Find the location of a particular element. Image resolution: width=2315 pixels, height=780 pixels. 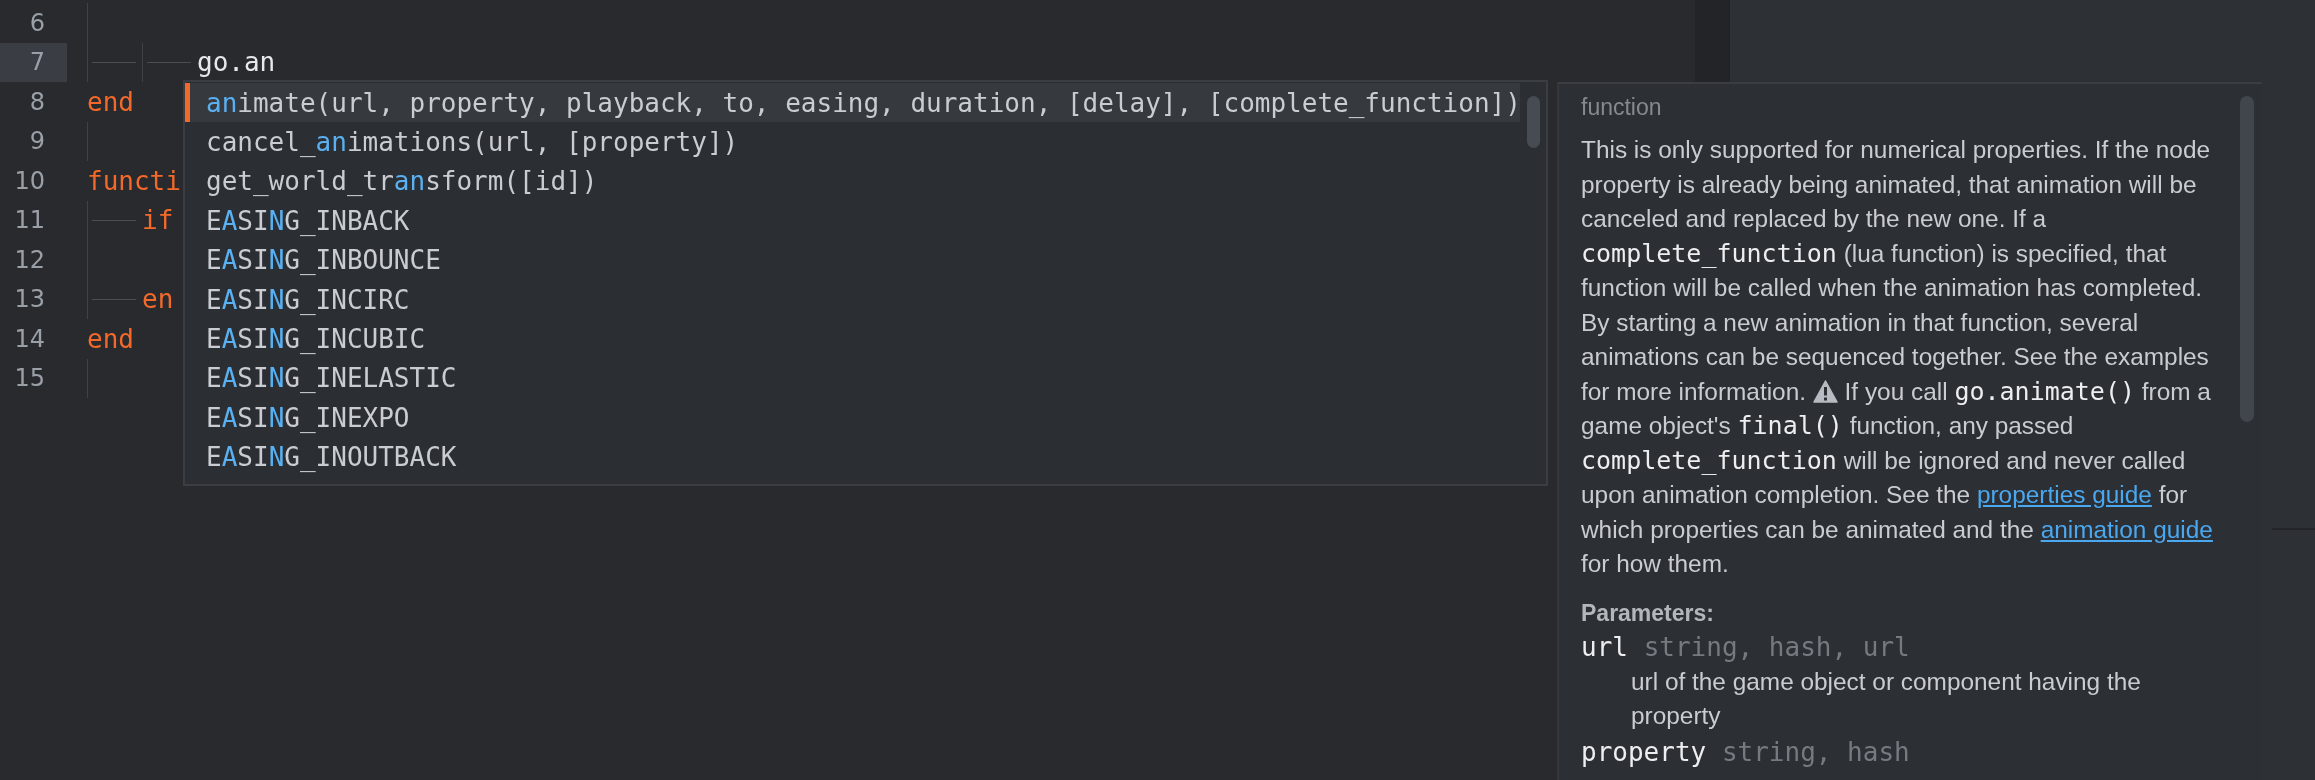

code-text: go.an is located at coordinates (236, 62).